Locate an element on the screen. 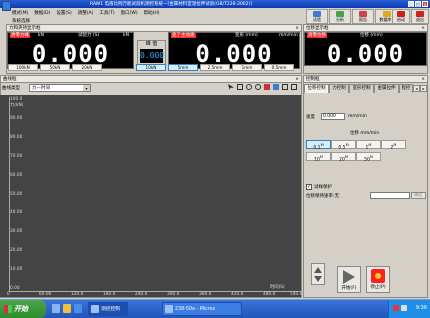  task-control-app: 测控控制 is located at coordinates (108, 309).